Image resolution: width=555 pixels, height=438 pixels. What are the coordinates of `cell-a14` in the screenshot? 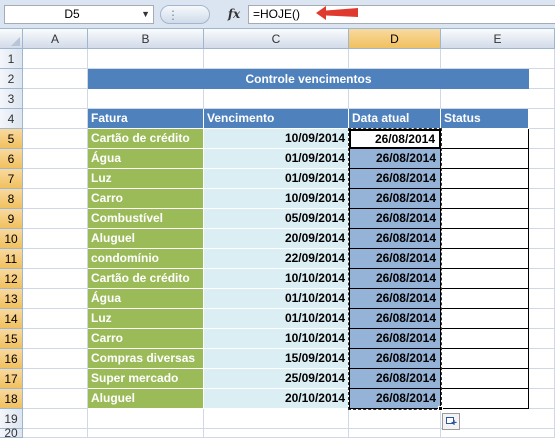 It's located at (55, 319).